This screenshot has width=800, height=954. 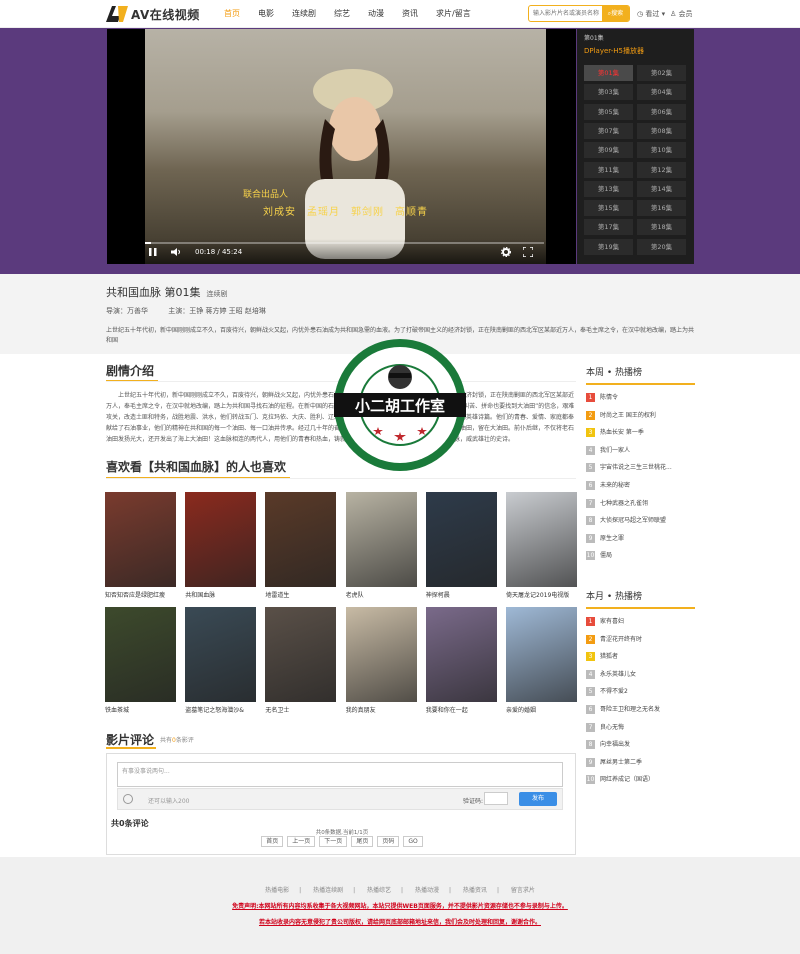 What do you see at coordinates (217, 294) in the screenshot?
I see `video-category: 连续剧` at bounding box center [217, 294].